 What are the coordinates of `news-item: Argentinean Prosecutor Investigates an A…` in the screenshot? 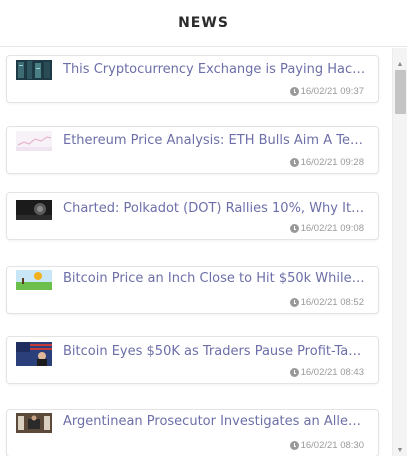 It's located at (192, 432).